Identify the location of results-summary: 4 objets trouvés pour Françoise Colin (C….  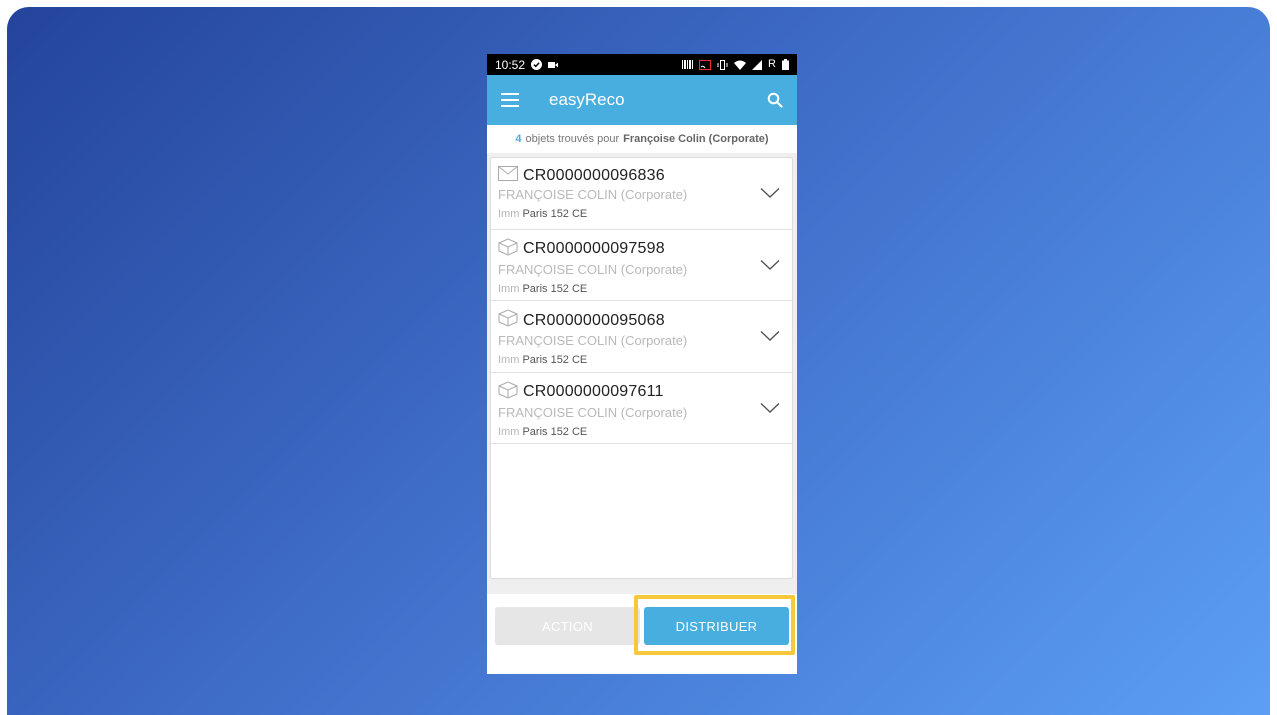
(642, 139).